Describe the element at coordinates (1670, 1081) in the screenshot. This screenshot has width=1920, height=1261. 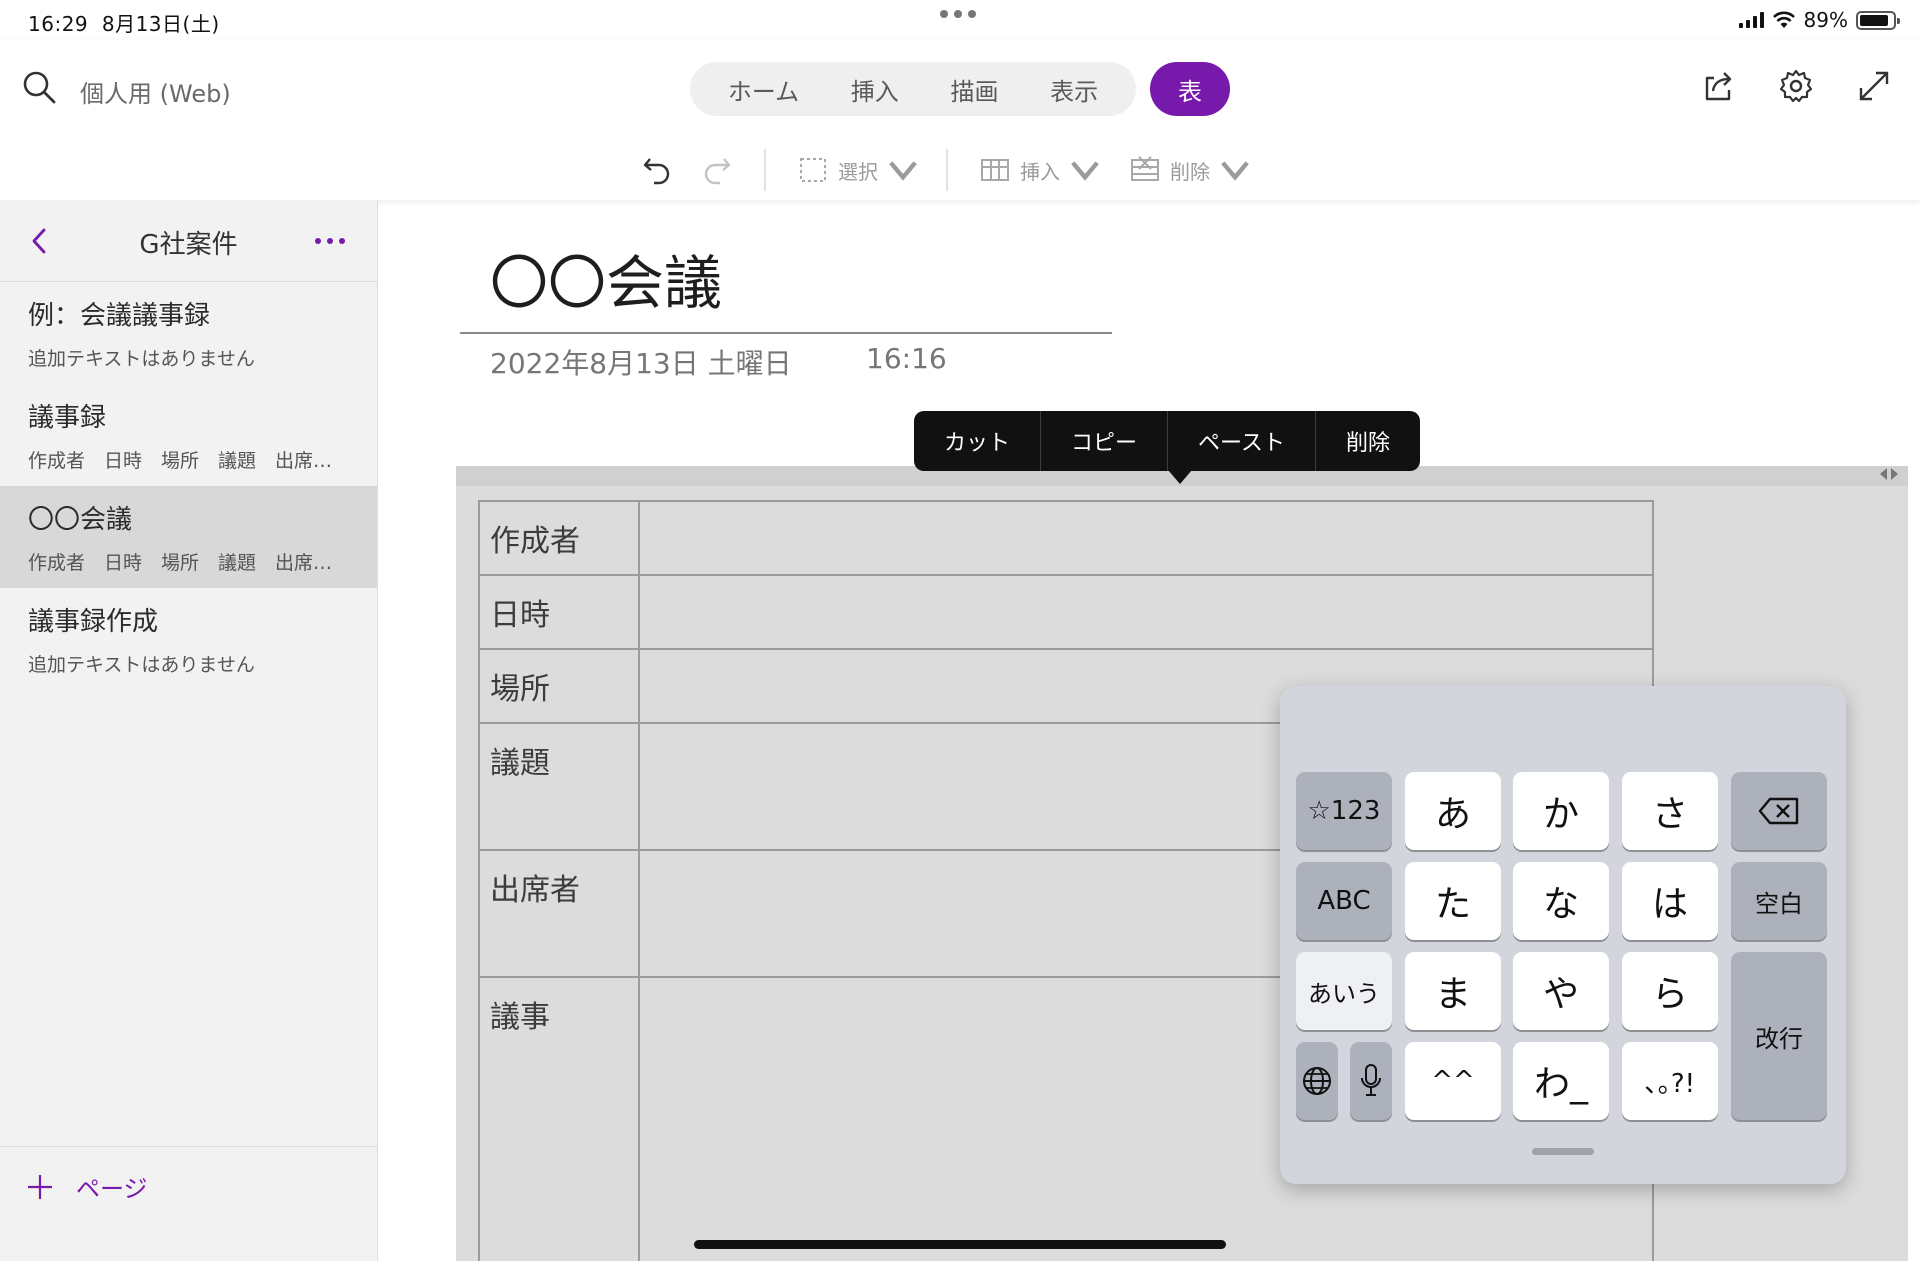
I see `key-punctuation: ､｡?!` at that location.